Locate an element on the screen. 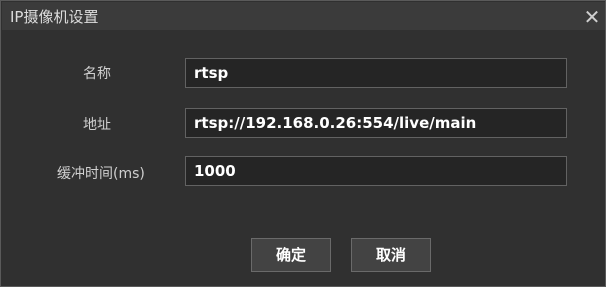  cancel-button: 取消 is located at coordinates (391, 255).